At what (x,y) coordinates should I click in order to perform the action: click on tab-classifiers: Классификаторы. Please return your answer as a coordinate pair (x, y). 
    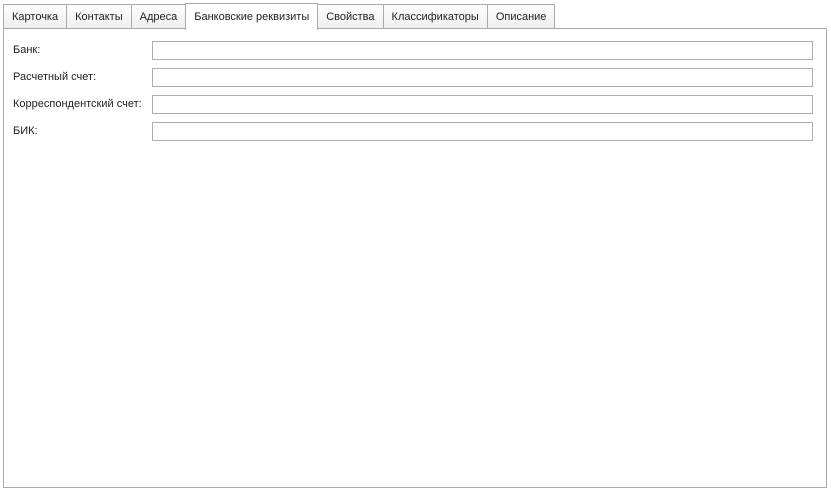
    Looking at the image, I should click on (435, 16).